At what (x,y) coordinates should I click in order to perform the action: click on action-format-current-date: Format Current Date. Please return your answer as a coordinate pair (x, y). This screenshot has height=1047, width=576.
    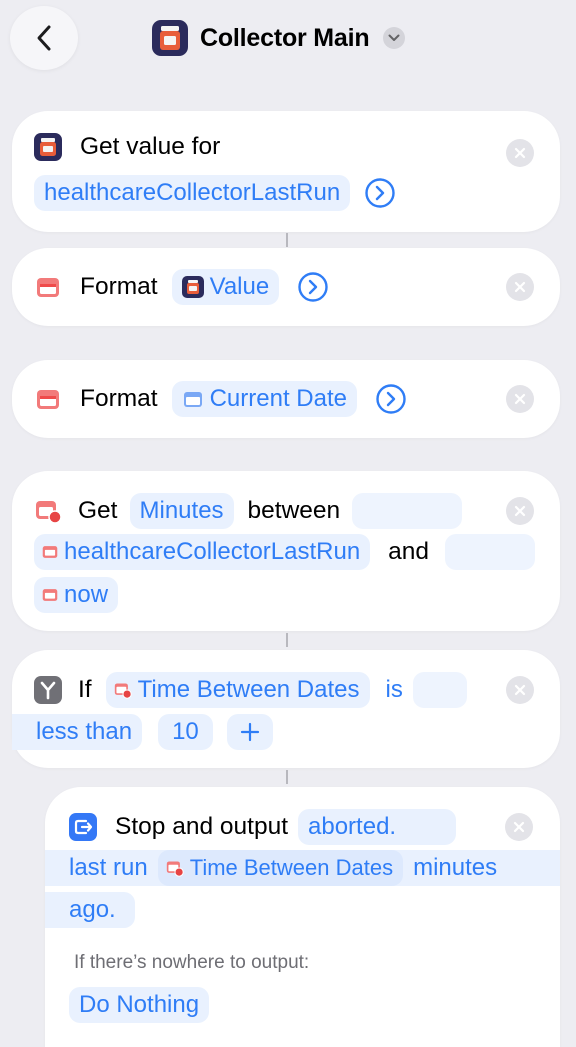
    Looking at the image, I should click on (286, 399).